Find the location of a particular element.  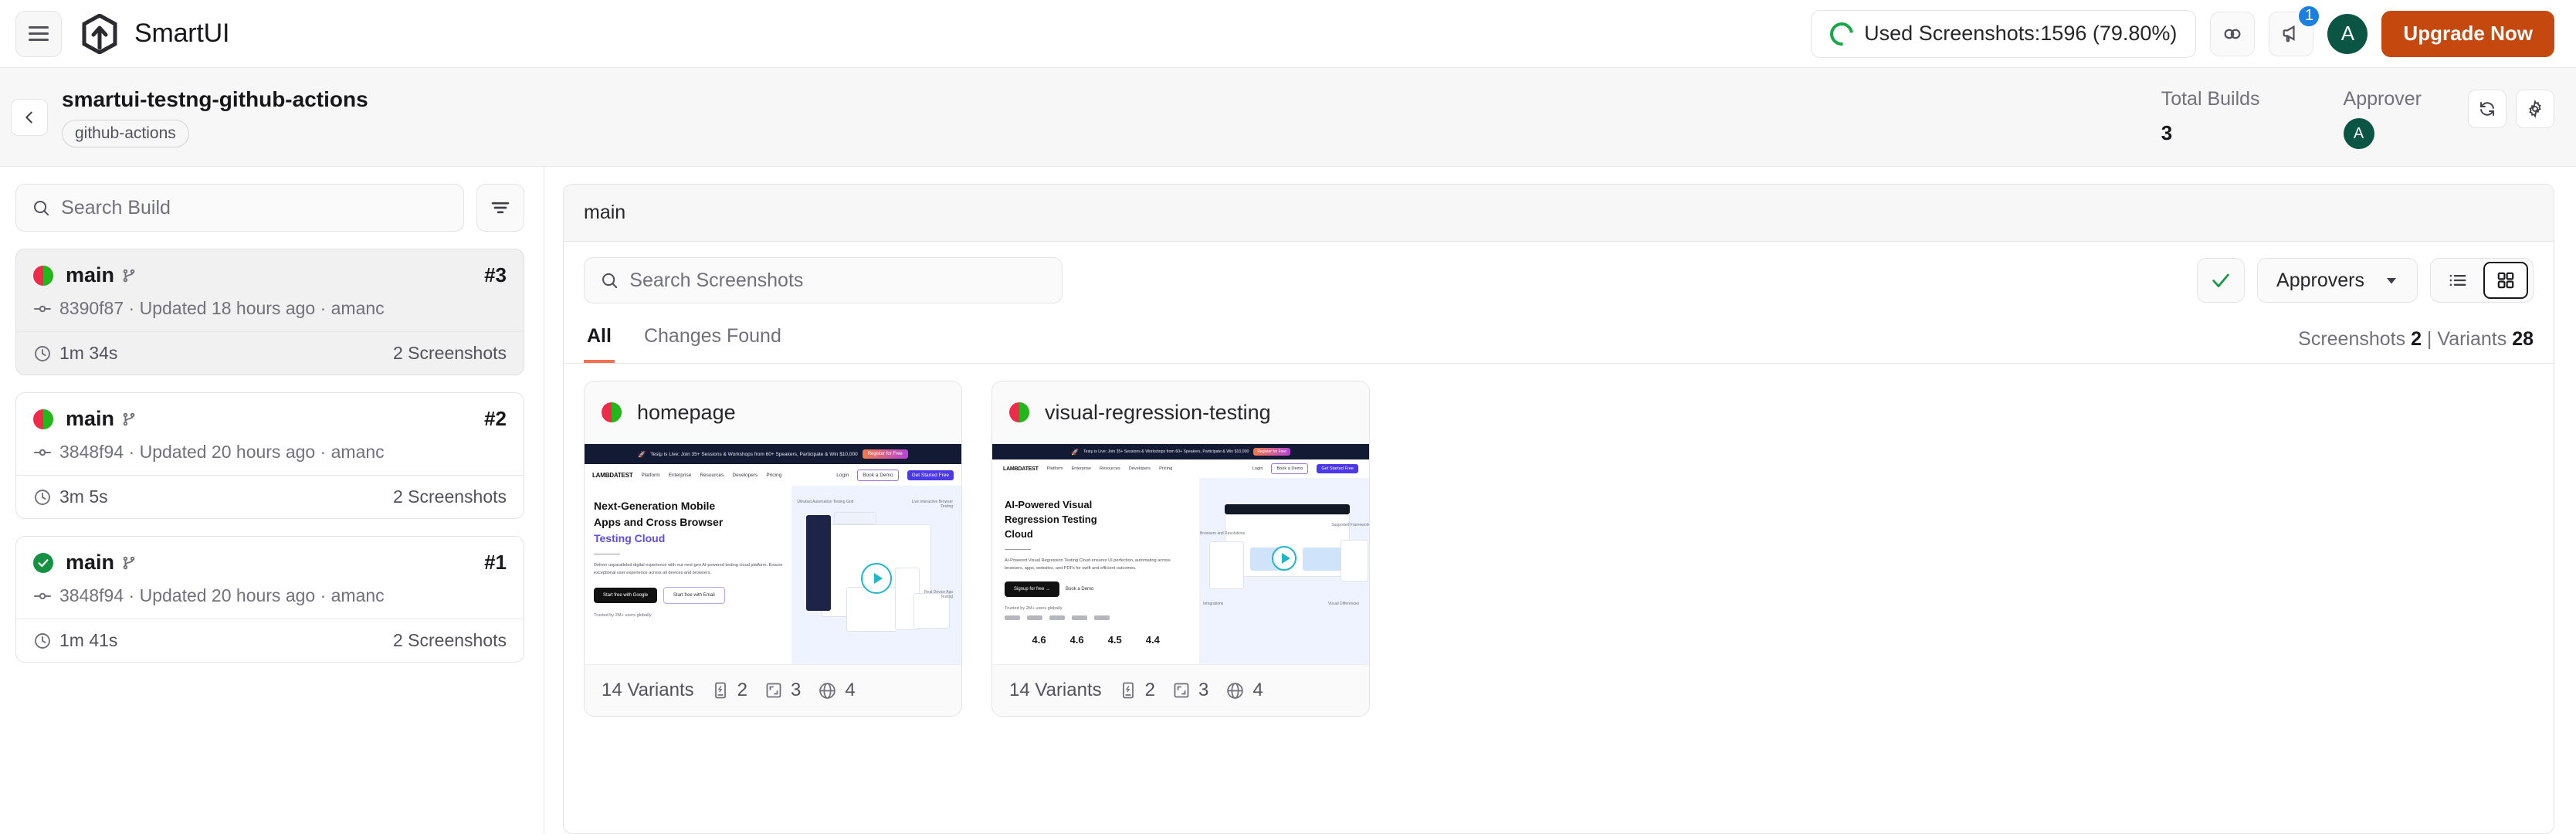

thumb-nav-demo: Book a Demo is located at coordinates (878, 475).